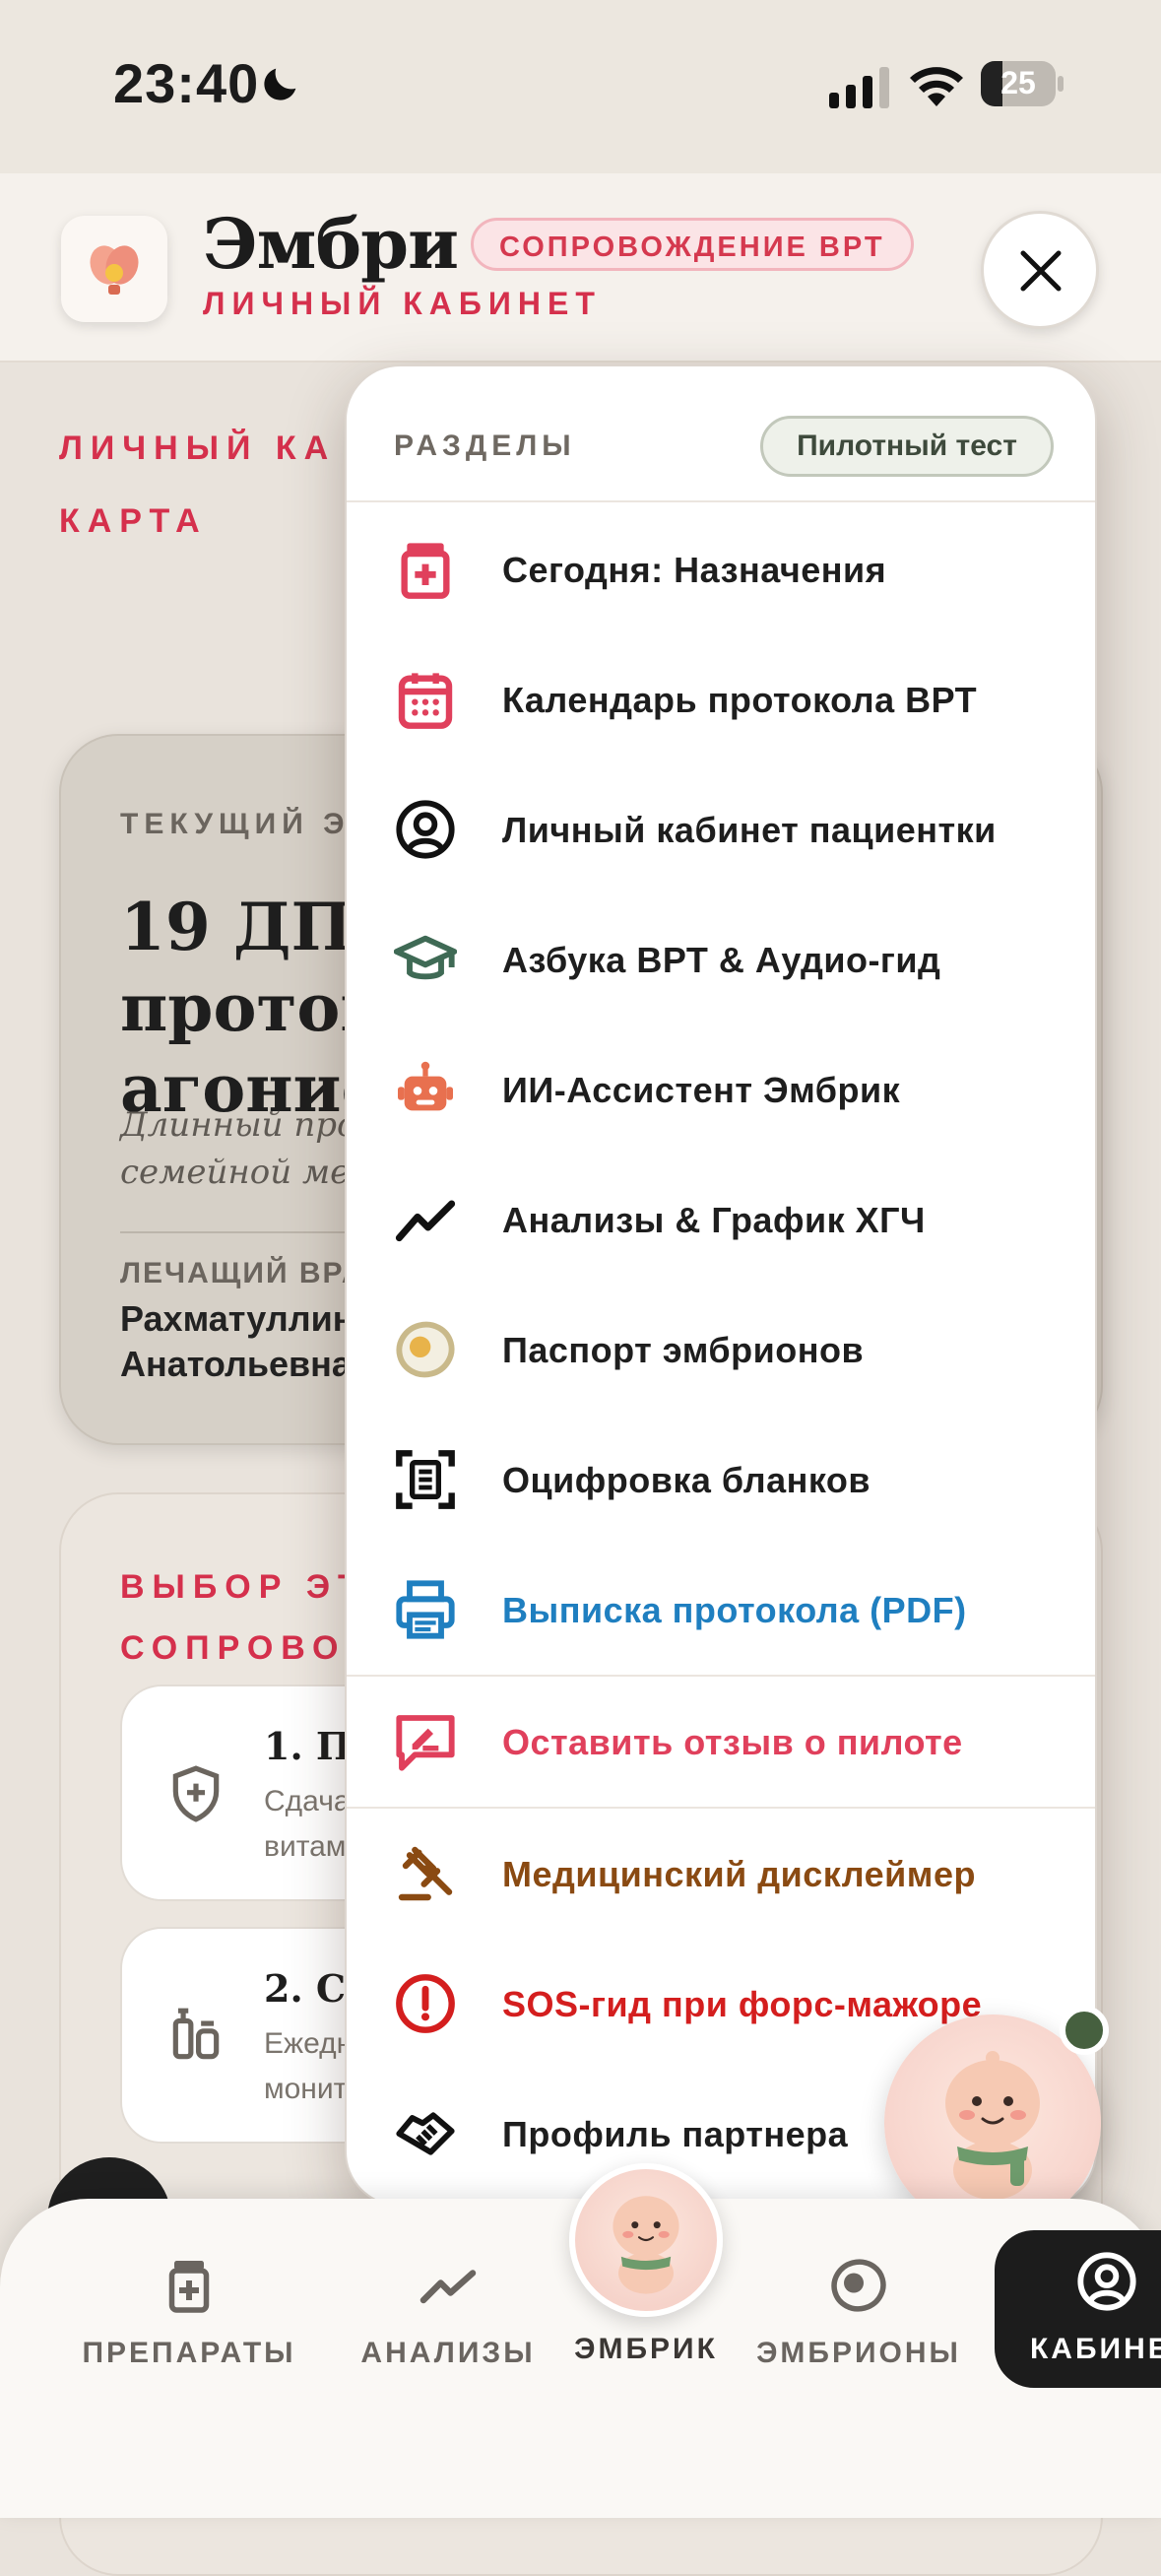  I want to click on calendar-icon, so click(425, 701).